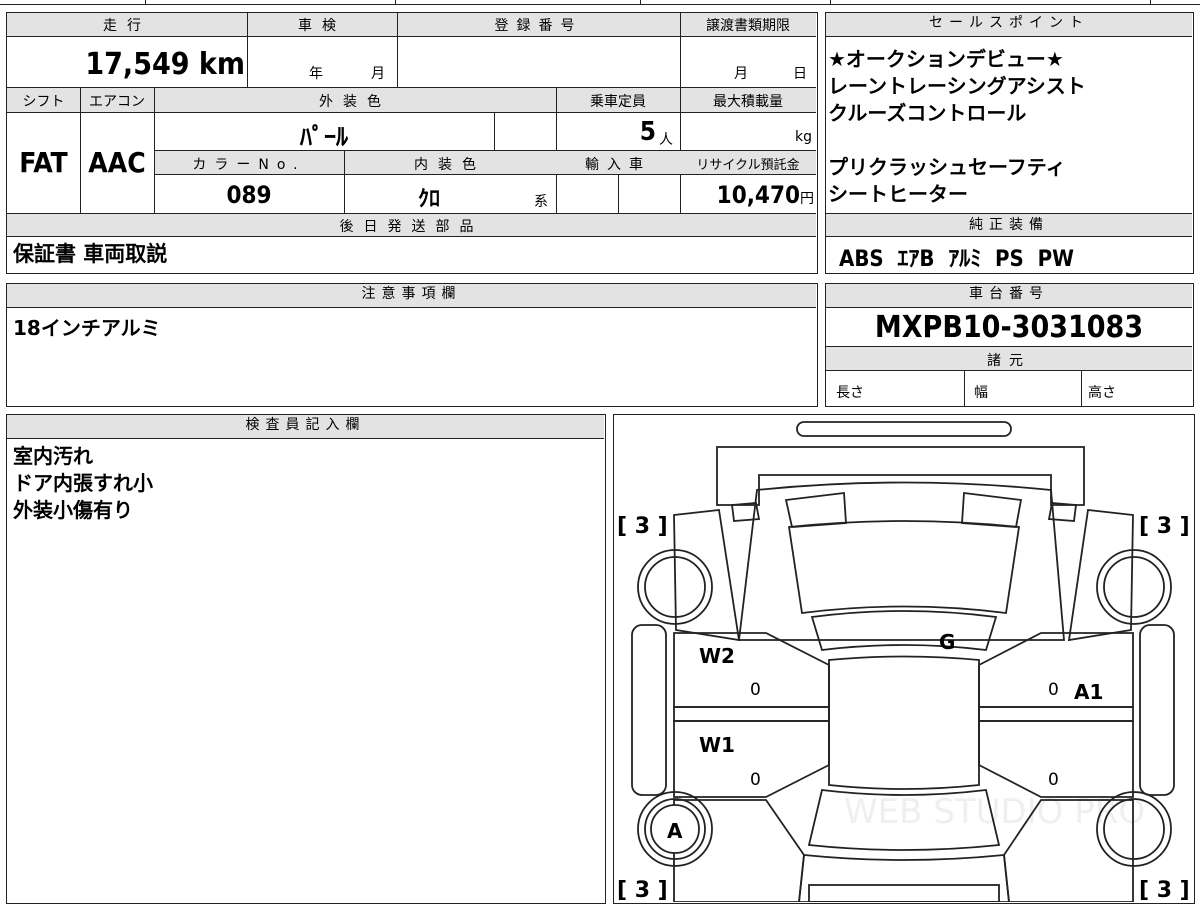 Image resolution: width=1200 pixels, height=904 pixels. Describe the element at coordinates (994, 812) in the screenshot. I see `watermark: WEB STUDIO PRO` at that location.